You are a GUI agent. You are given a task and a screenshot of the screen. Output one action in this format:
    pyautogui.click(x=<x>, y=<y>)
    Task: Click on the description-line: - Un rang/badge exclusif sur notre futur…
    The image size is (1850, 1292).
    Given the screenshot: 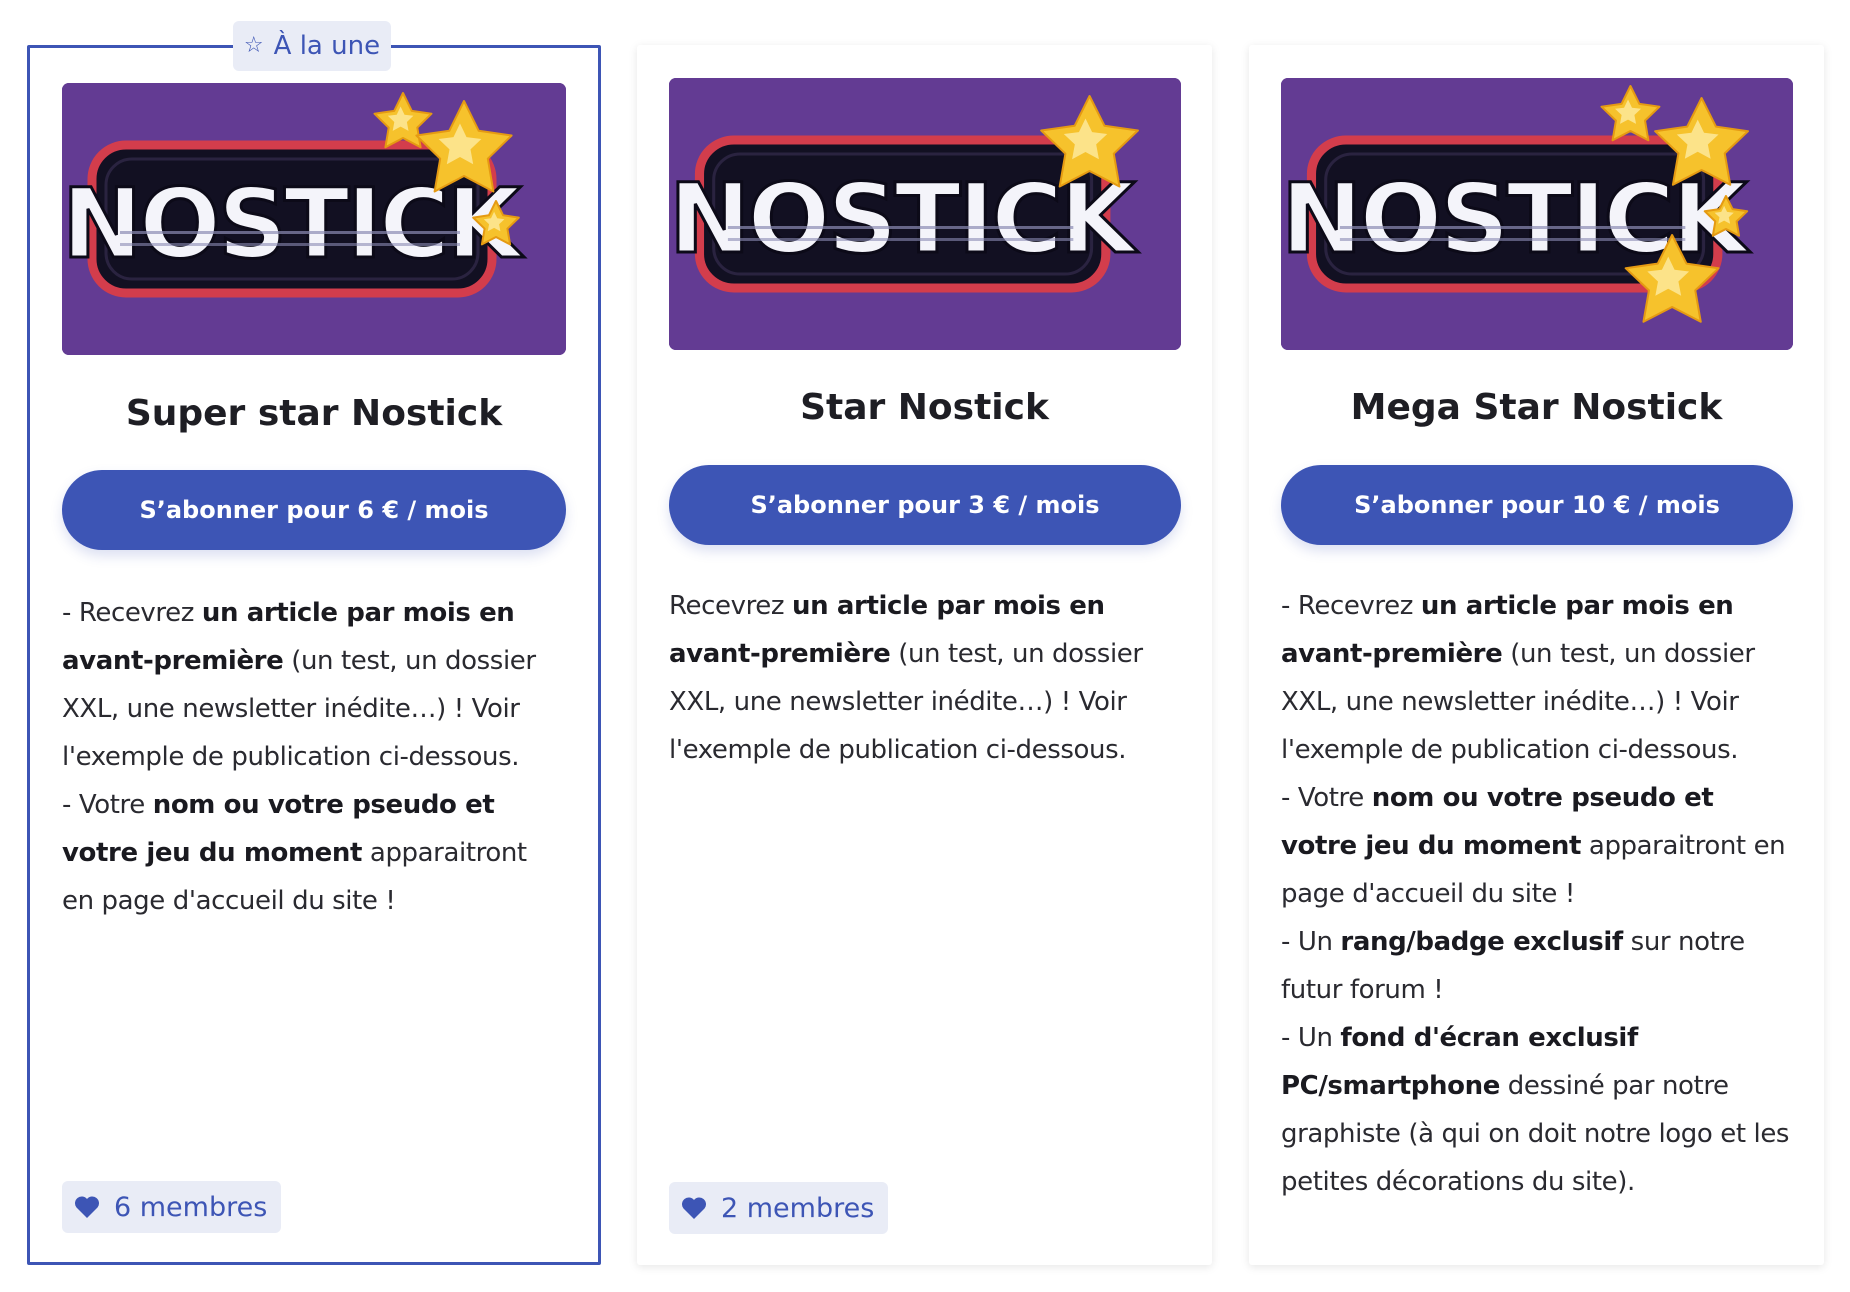 What is the action you would take?
    pyautogui.click(x=1538, y=966)
    